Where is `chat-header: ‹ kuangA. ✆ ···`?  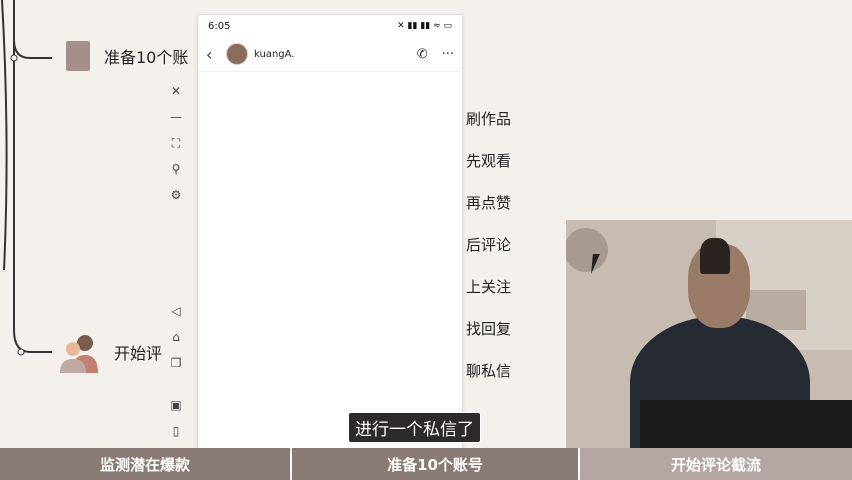 chat-header: ‹ kuangA. ✆ ··· is located at coordinates (330, 54).